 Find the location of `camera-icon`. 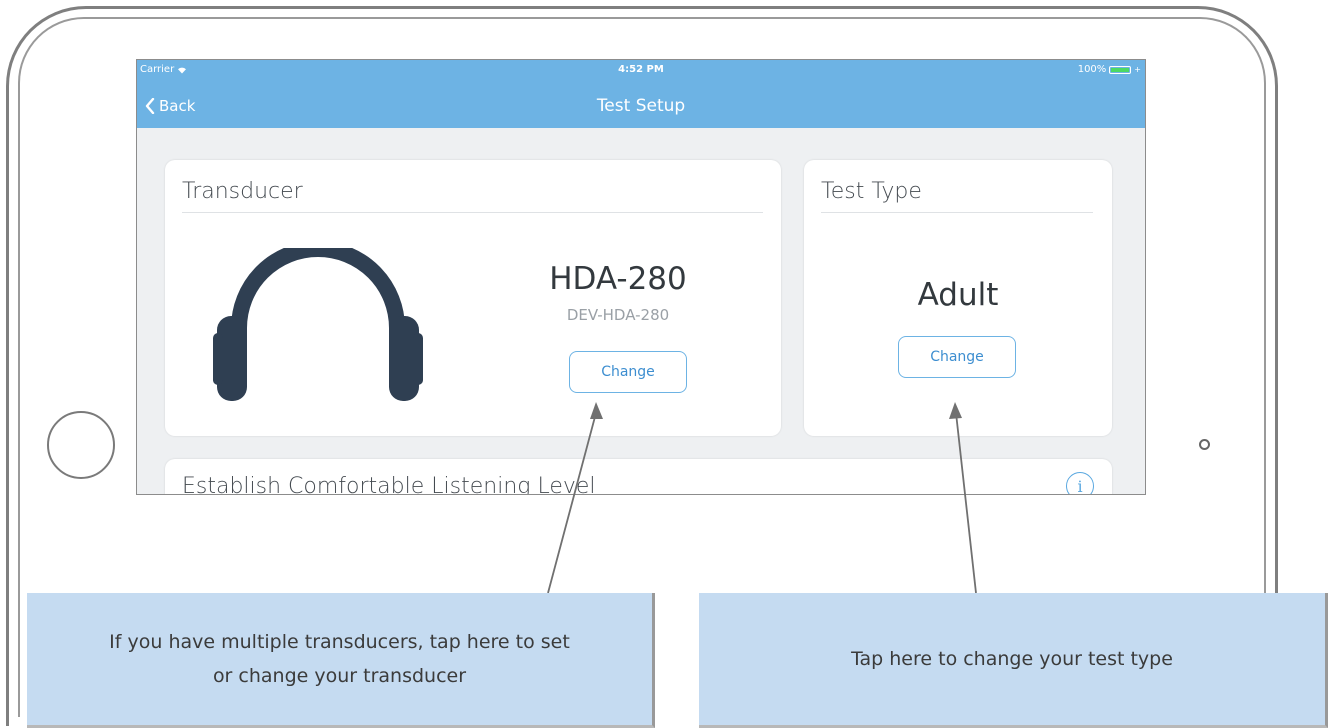

camera-icon is located at coordinates (1204, 444).